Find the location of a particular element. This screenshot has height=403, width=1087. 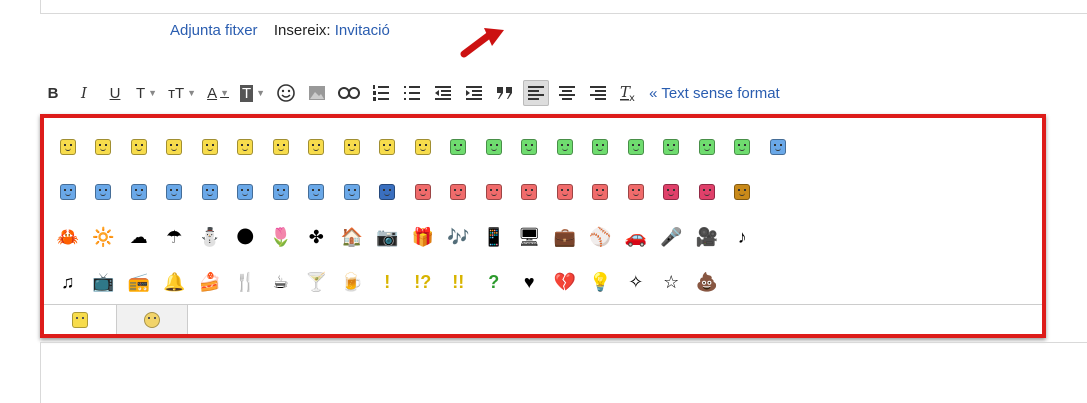

emoticon-button: 🍸 is located at coordinates (317, 282).